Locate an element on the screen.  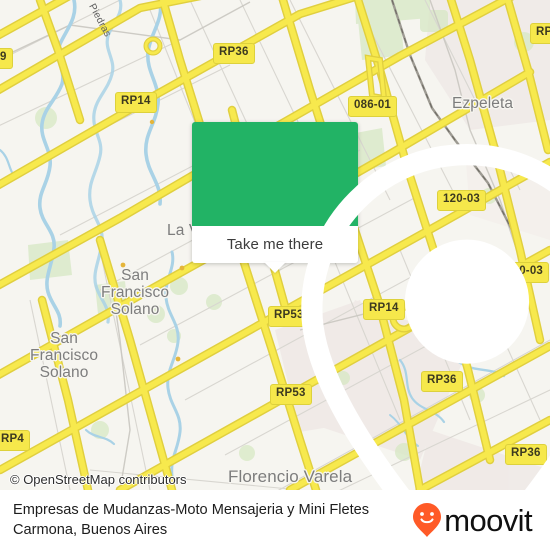
take-me-there-button: Take me there is located at coordinates (275, 249).